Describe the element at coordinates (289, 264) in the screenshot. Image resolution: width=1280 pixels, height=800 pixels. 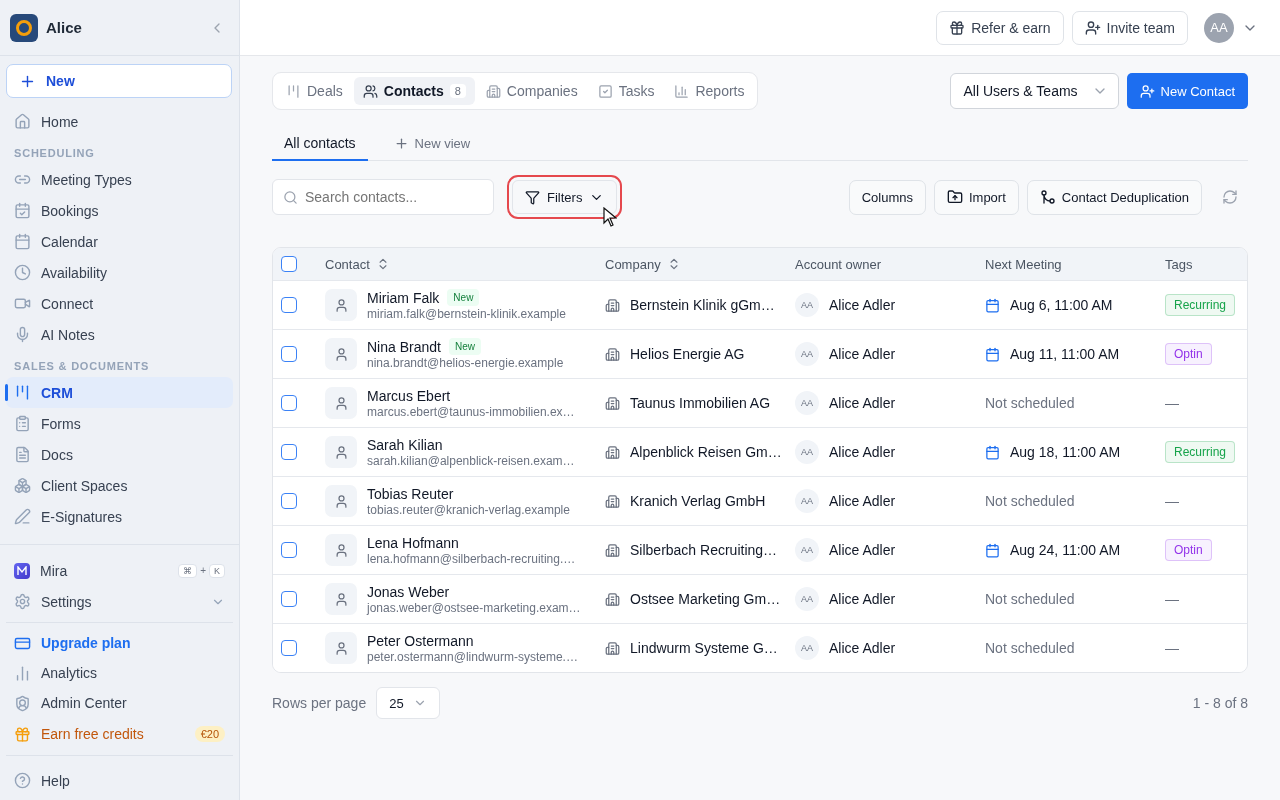
I see `select-all-checkbox` at that location.